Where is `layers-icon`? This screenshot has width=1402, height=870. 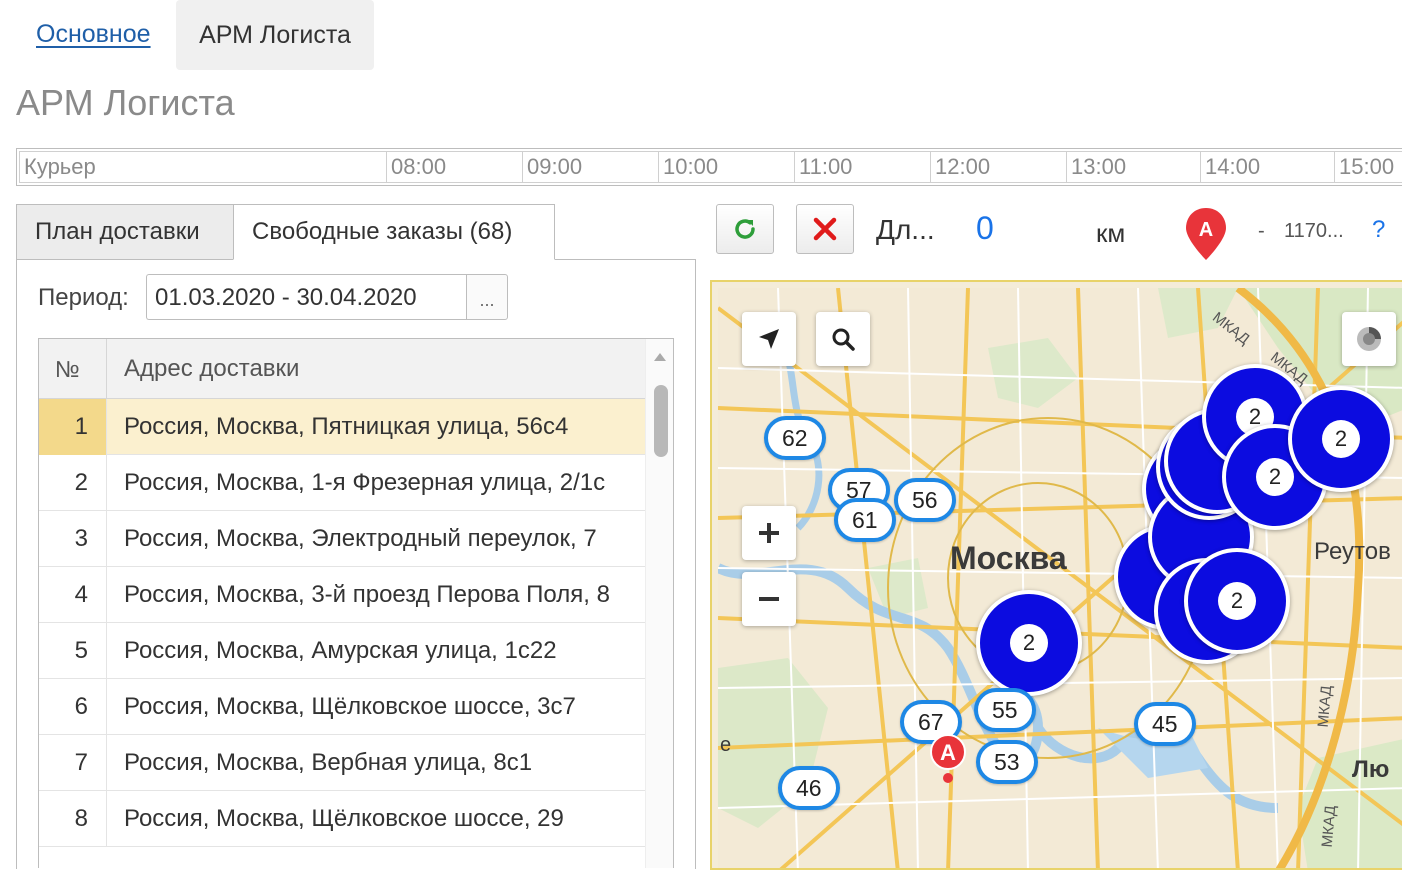 layers-icon is located at coordinates (1369, 339).